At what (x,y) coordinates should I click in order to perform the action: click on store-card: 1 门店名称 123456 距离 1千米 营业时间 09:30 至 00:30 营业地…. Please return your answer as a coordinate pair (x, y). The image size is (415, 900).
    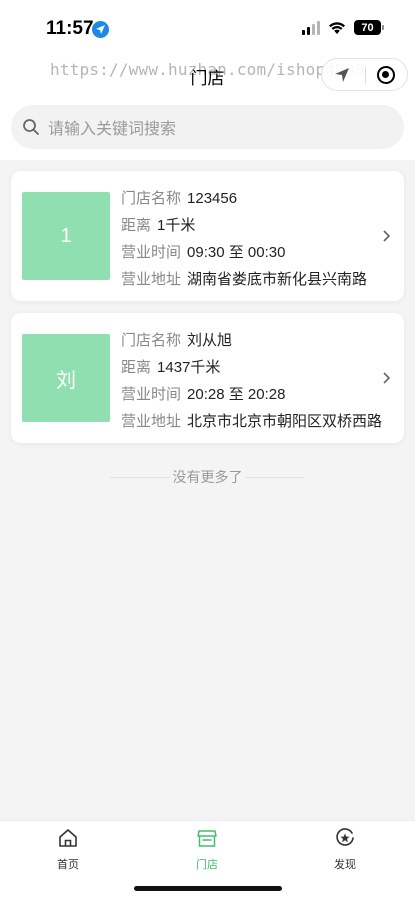
    Looking at the image, I should click on (207, 236).